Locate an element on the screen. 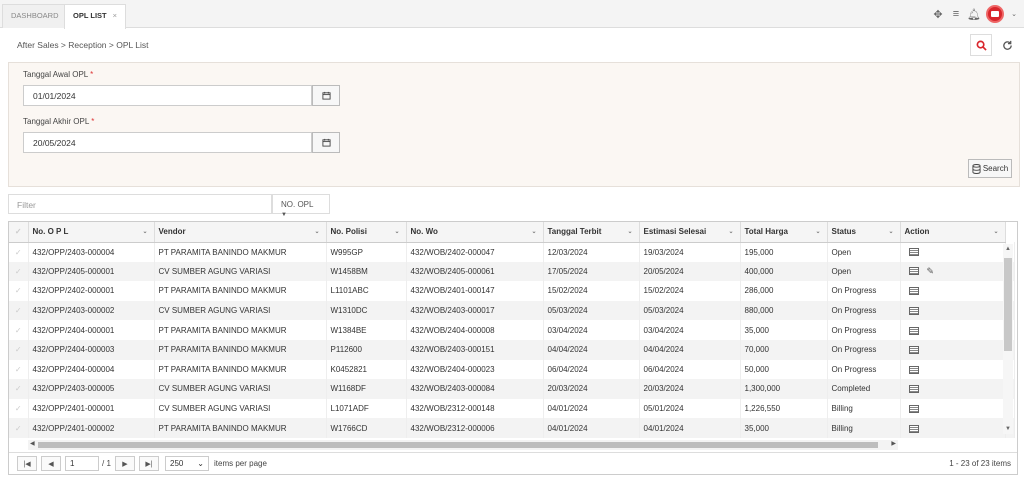 This screenshot has width=1024, height=480. col-header-no-wo: No. Wo ⌄ is located at coordinates (475, 232).